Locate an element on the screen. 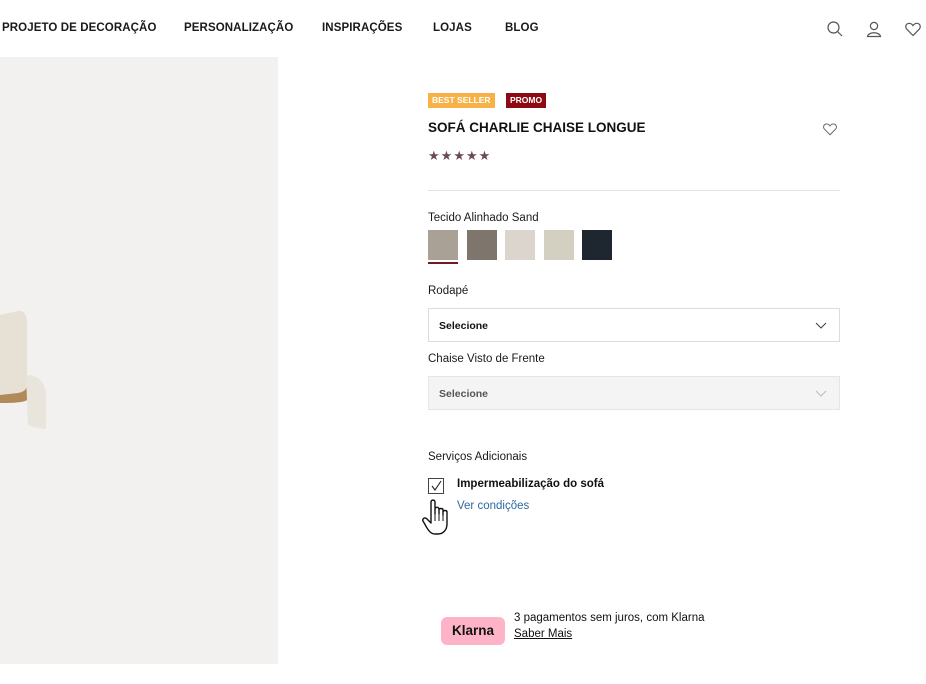  best-seller-badge: BEST SELLER is located at coordinates (461, 100).